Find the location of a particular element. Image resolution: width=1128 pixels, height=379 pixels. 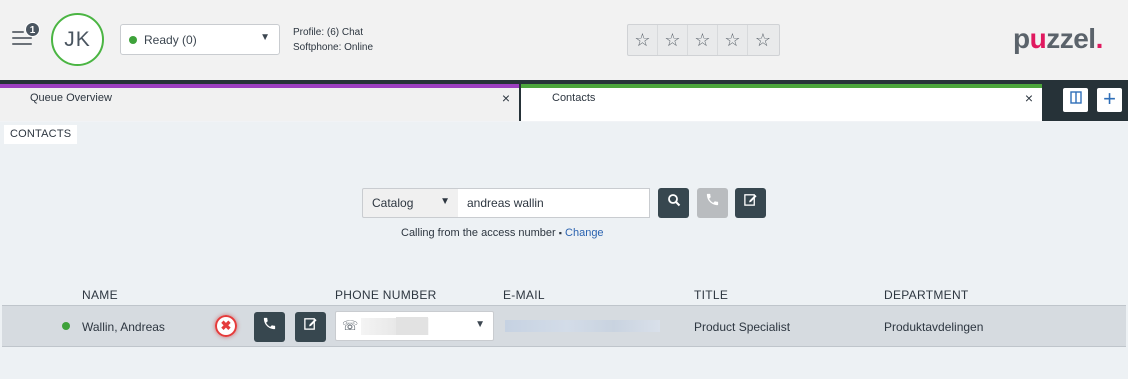

logo-text: zzel is located at coordinates (1071, 38).